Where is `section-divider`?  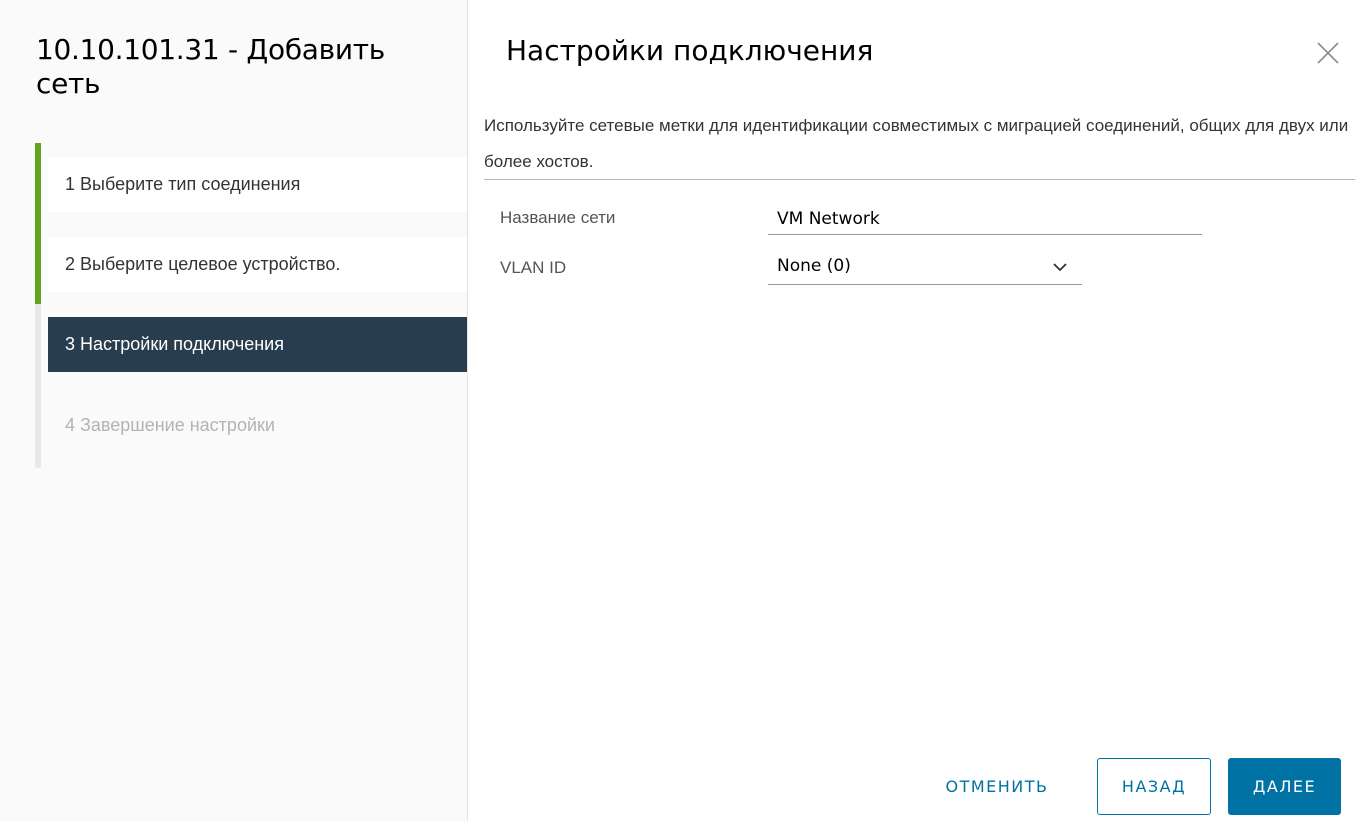
section-divider is located at coordinates (919, 179).